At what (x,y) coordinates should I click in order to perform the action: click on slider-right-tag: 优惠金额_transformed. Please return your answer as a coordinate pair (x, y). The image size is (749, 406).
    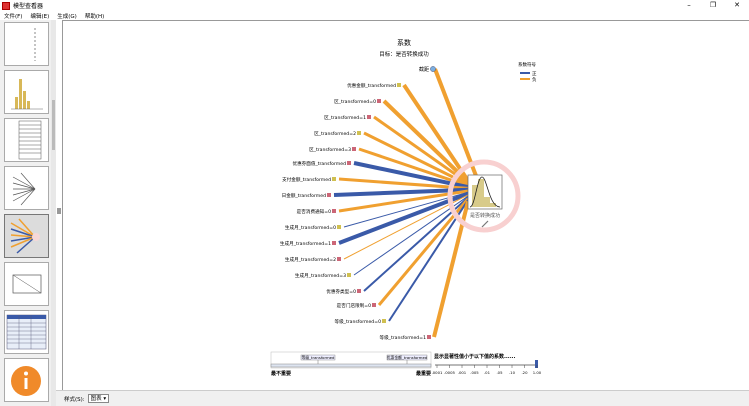
    Looking at the image, I should click on (407, 357).